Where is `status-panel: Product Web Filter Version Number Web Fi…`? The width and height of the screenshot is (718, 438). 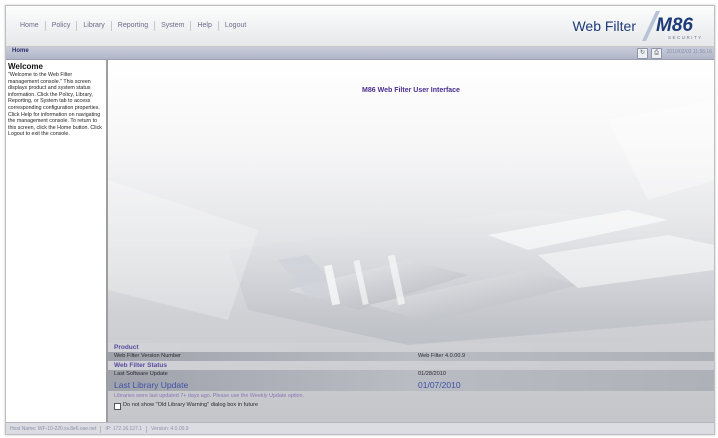
status-panel: Product Web Filter Version Number Web Fi… is located at coordinates (411, 377).